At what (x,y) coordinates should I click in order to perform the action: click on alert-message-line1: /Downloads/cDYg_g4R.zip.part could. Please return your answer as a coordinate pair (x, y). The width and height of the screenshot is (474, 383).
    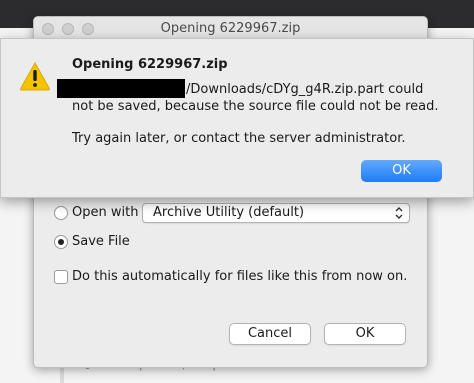
    Looking at the image, I should click on (305, 89).